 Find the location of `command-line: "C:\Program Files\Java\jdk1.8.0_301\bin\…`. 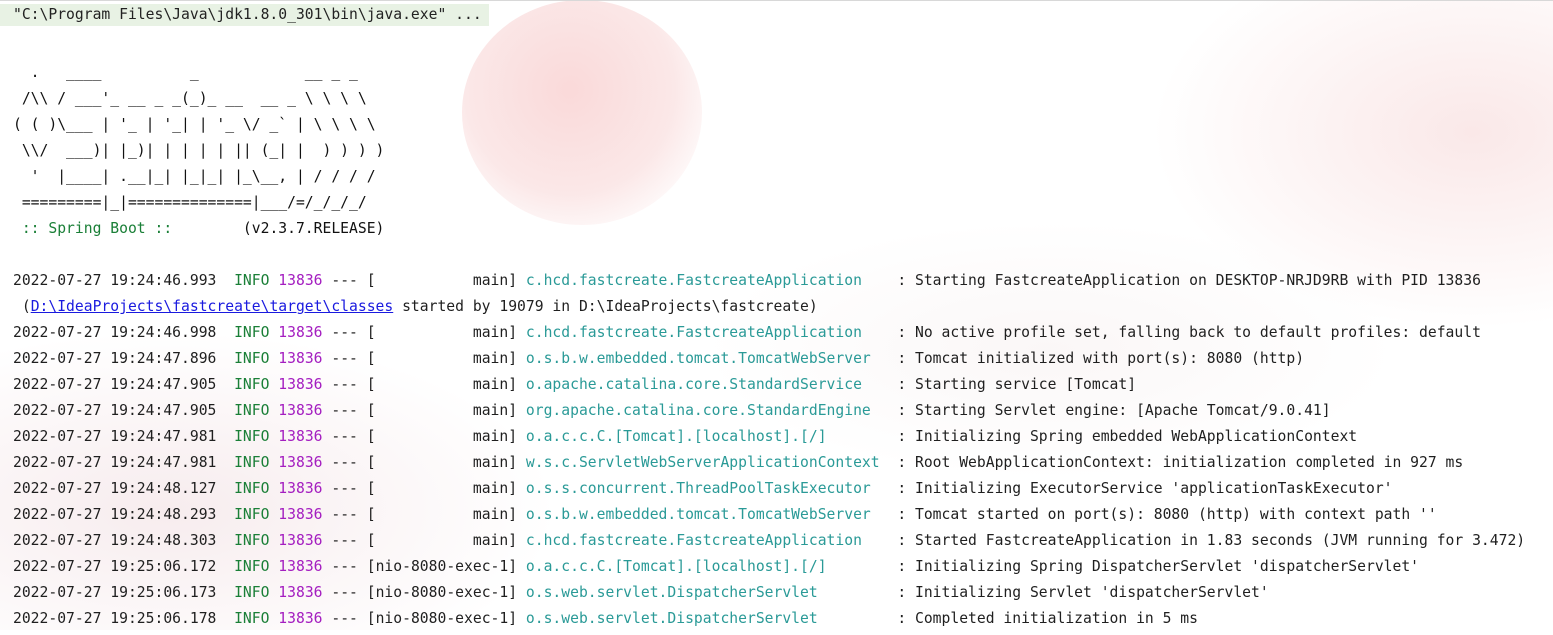

command-line: "C:\Program Files\Java\jdk1.8.0_301\bin\… is located at coordinates (244, 15).